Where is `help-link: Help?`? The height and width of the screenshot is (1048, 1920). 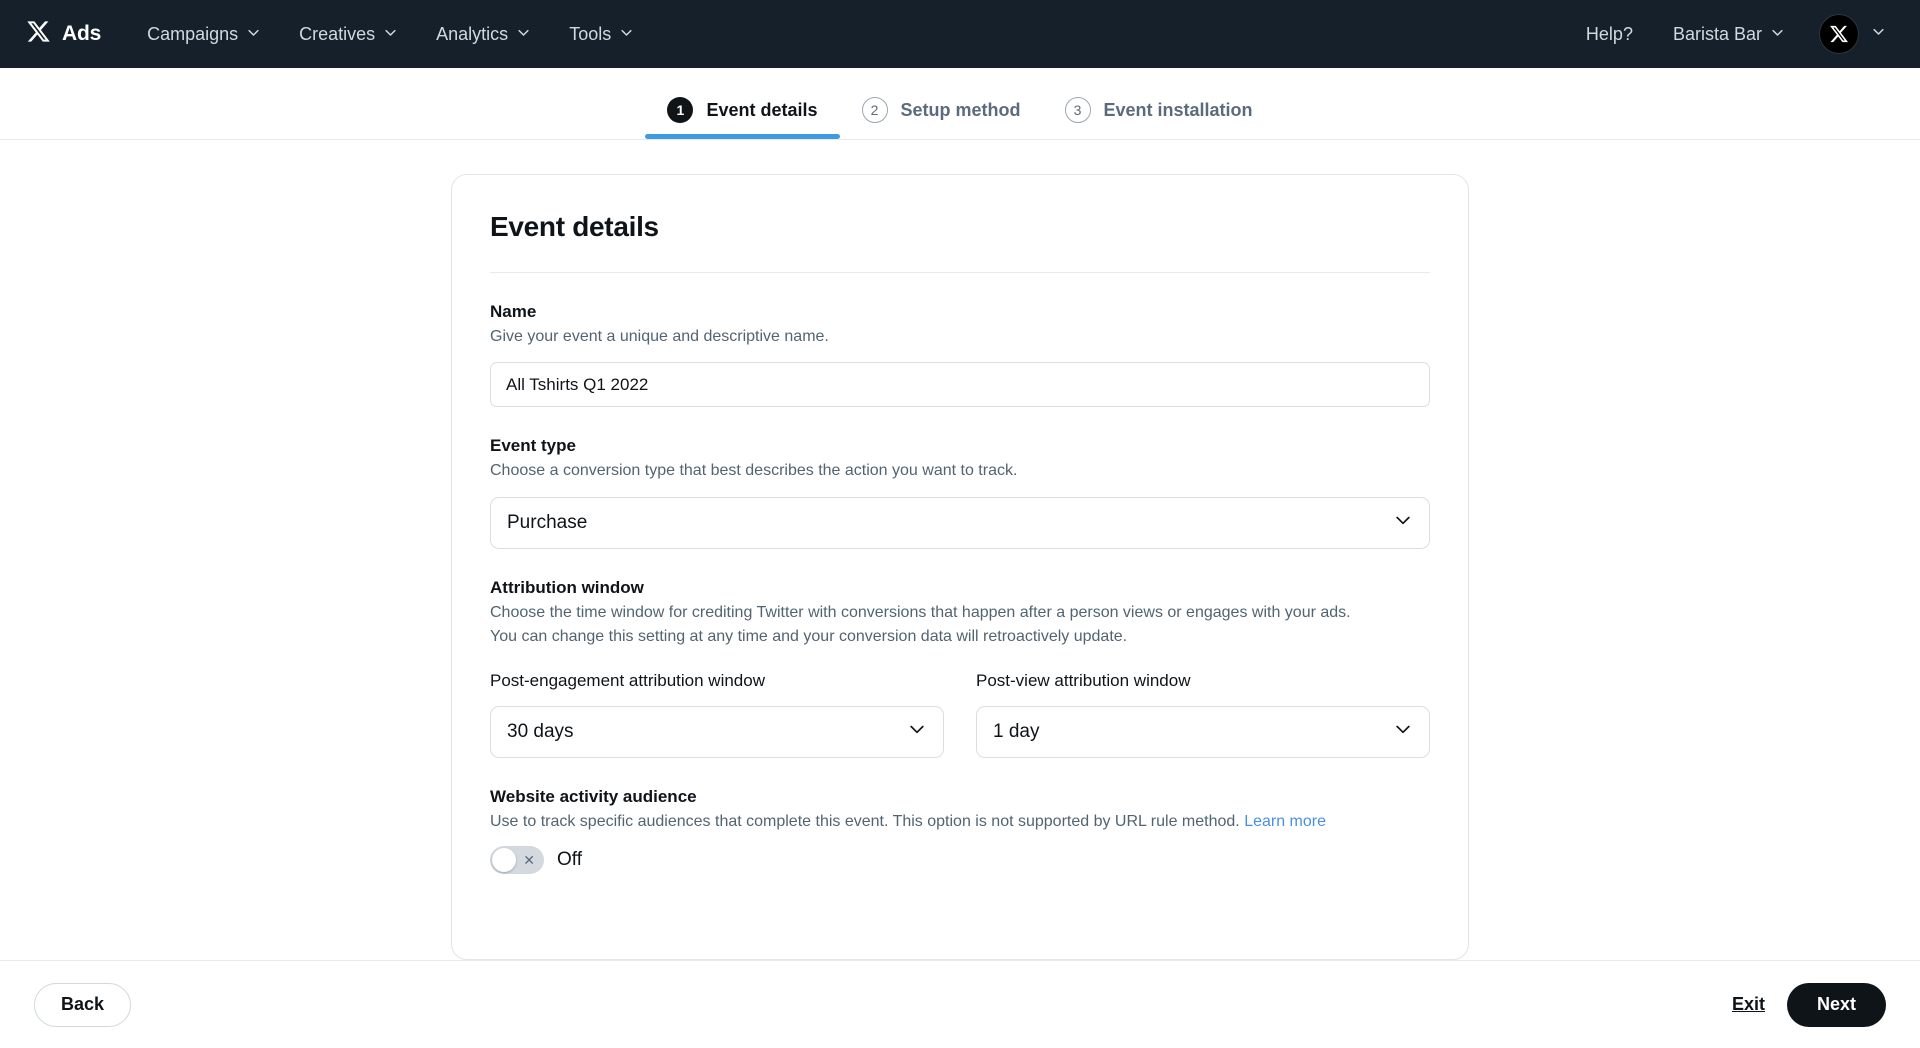
help-link: Help? is located at coordinates (1609, 34).